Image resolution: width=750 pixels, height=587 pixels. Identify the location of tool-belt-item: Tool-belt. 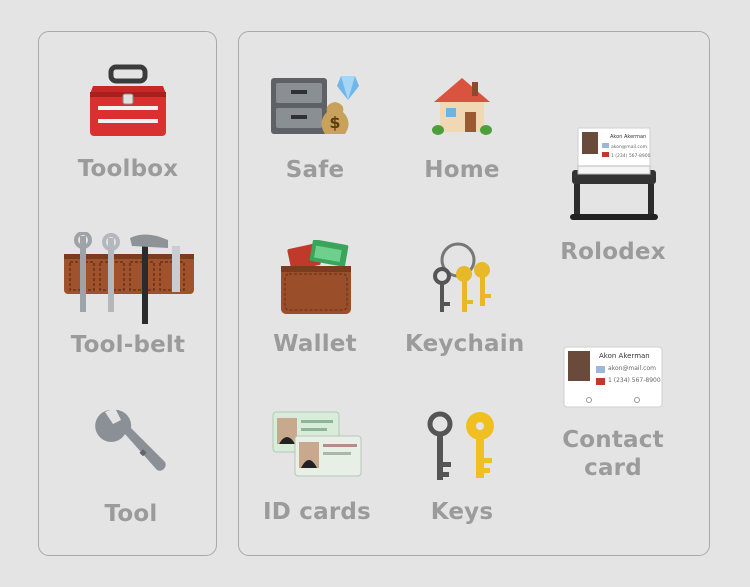
(128, 297).